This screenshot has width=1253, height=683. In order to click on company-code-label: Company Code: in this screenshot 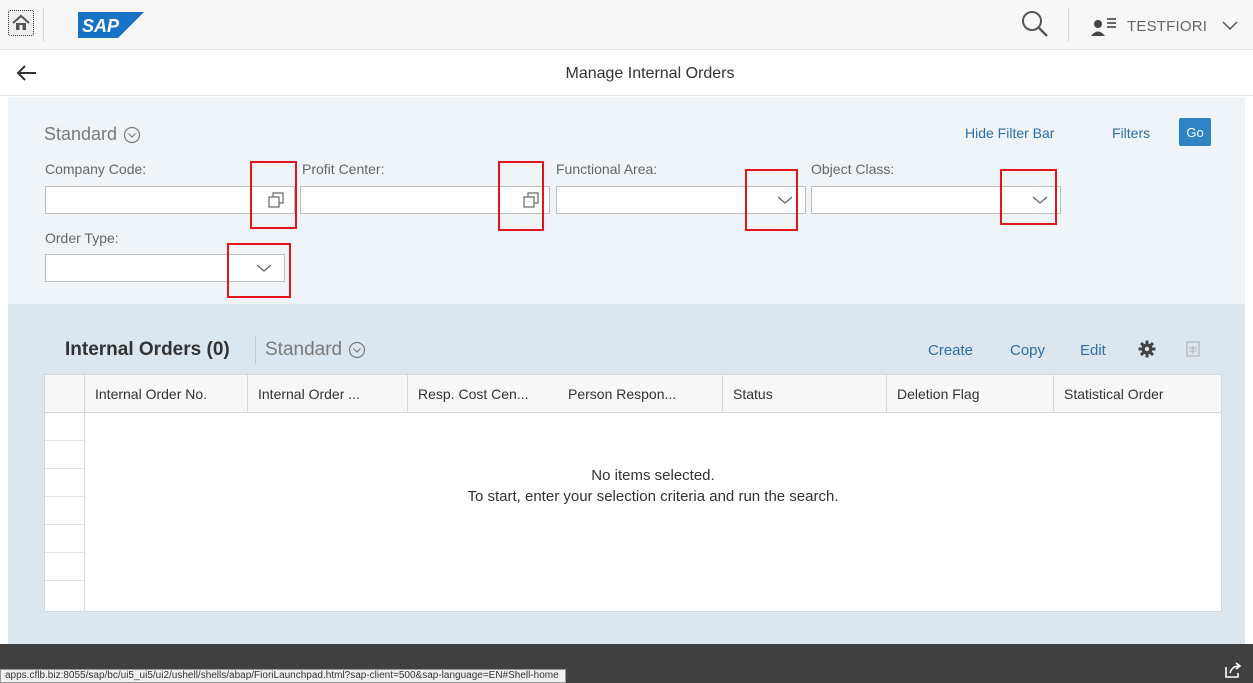, I will do `click(96, 169)`.